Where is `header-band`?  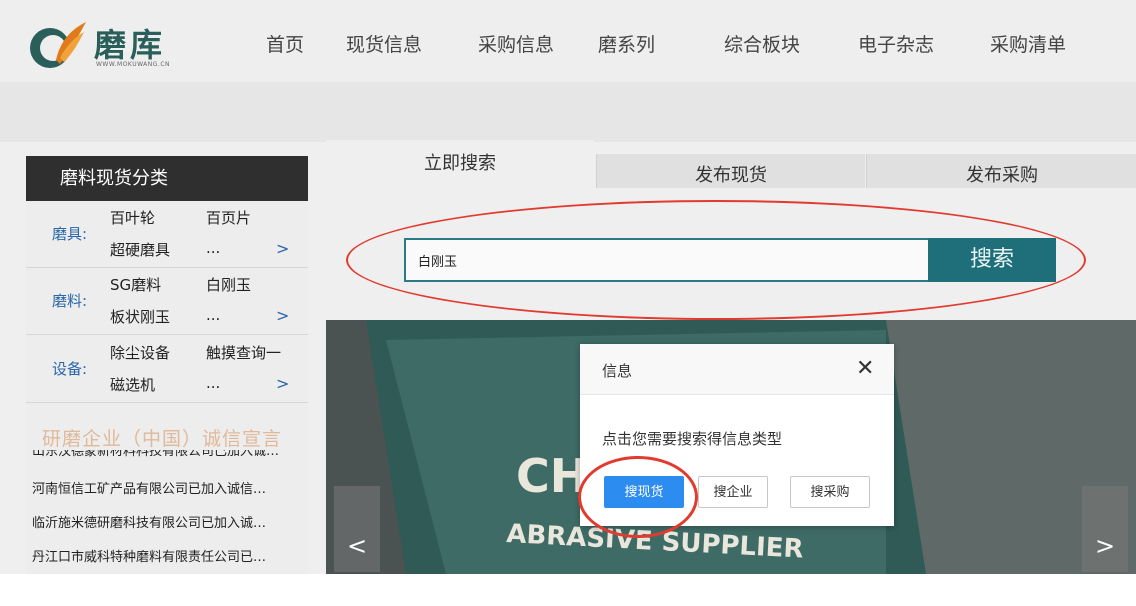 header-band is located at coordinates (568, 112).